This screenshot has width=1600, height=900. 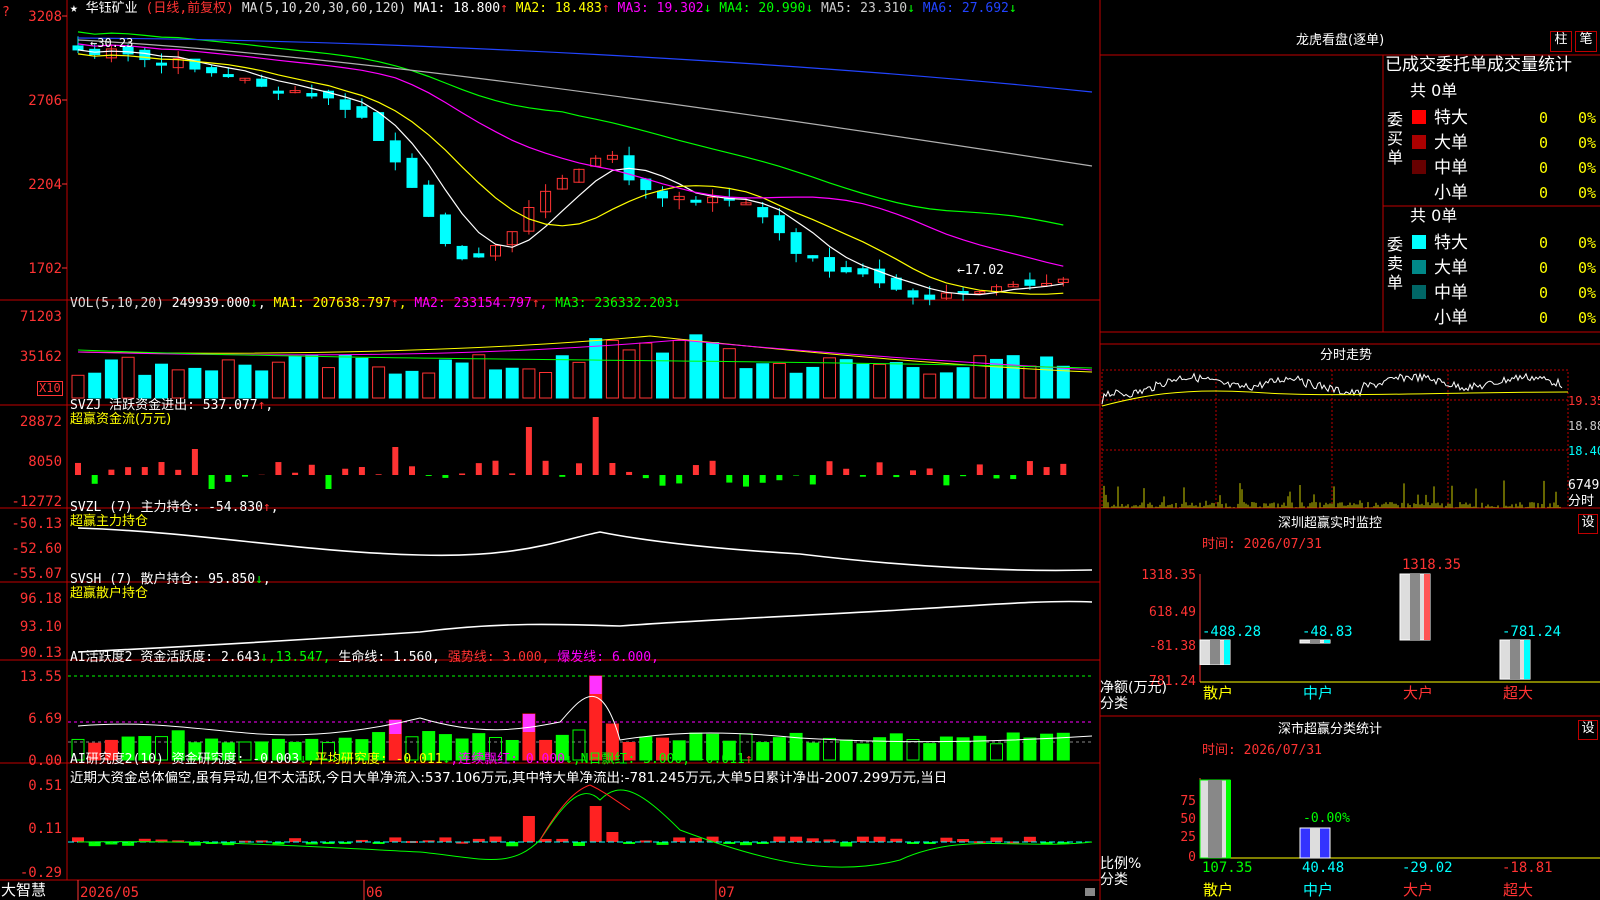 I want to click on stock-name: 华钰矿业, so click(x=112, y=8).